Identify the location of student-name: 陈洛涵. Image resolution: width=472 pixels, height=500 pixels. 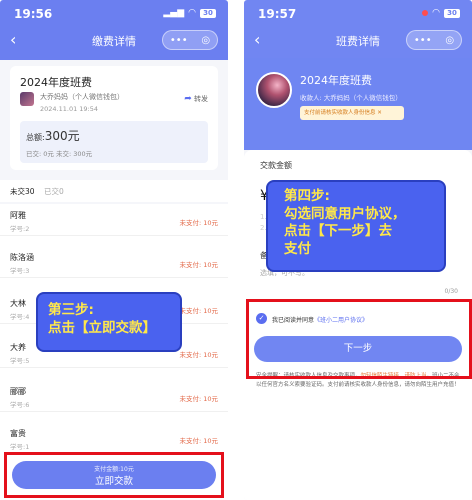
(22, 257).